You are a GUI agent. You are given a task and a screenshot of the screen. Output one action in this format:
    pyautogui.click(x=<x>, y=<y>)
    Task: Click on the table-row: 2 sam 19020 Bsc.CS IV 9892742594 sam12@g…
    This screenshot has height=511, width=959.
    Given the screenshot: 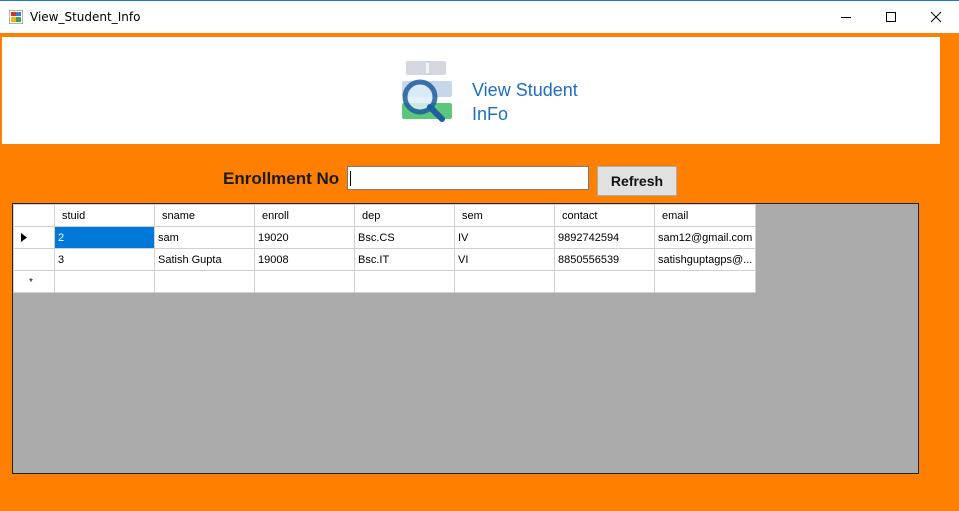 What is the action you would take?
    pyautogui.click(x=385, y=237)
    